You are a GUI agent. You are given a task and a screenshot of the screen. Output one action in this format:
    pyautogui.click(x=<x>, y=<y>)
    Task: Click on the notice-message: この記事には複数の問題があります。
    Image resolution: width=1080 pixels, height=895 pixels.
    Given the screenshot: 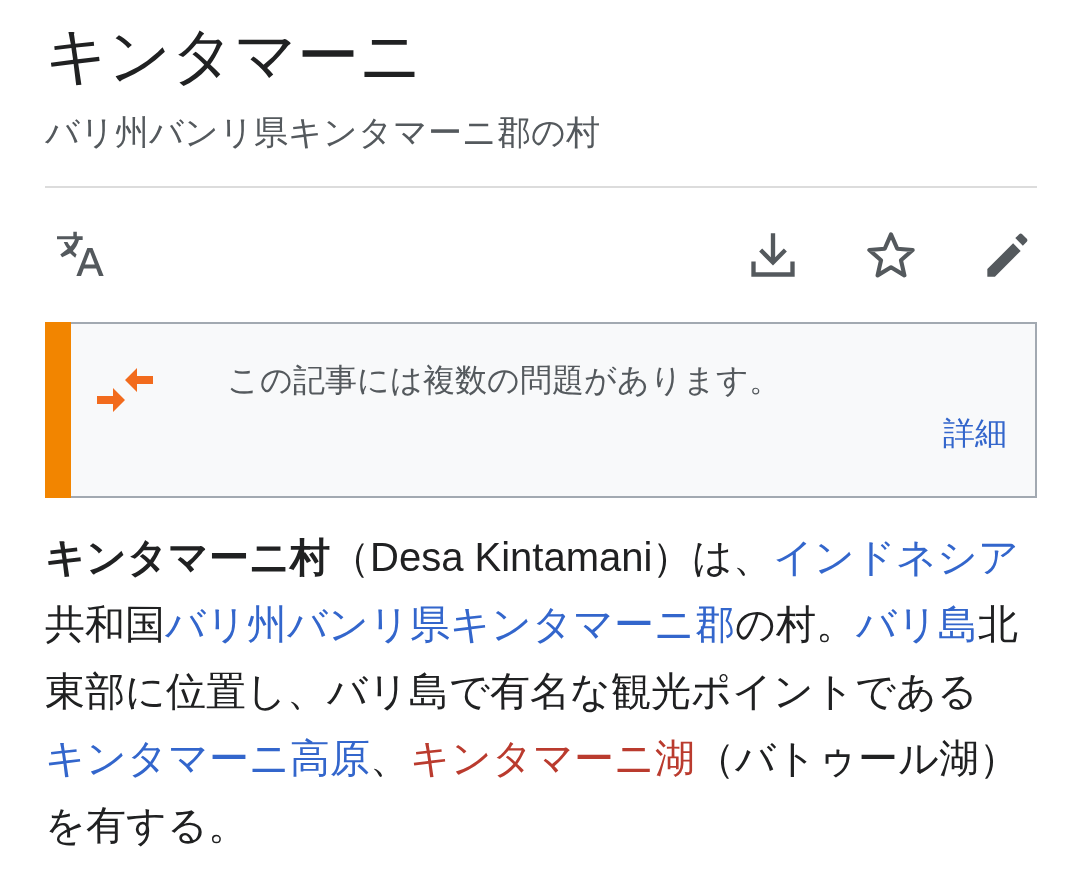 What is the action you would take?
    pyautogui.click(x=504, y=380)
    